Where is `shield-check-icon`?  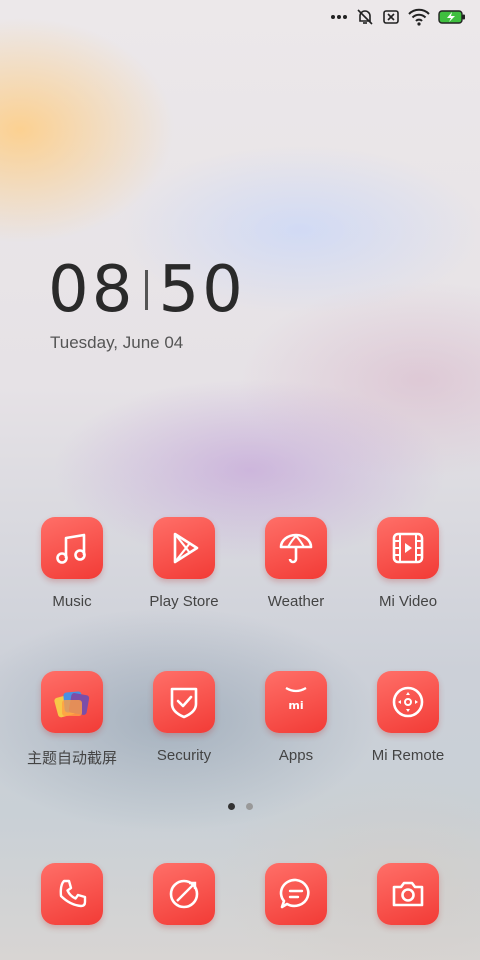 shield-check-icon is located at coordinates (184, 702).